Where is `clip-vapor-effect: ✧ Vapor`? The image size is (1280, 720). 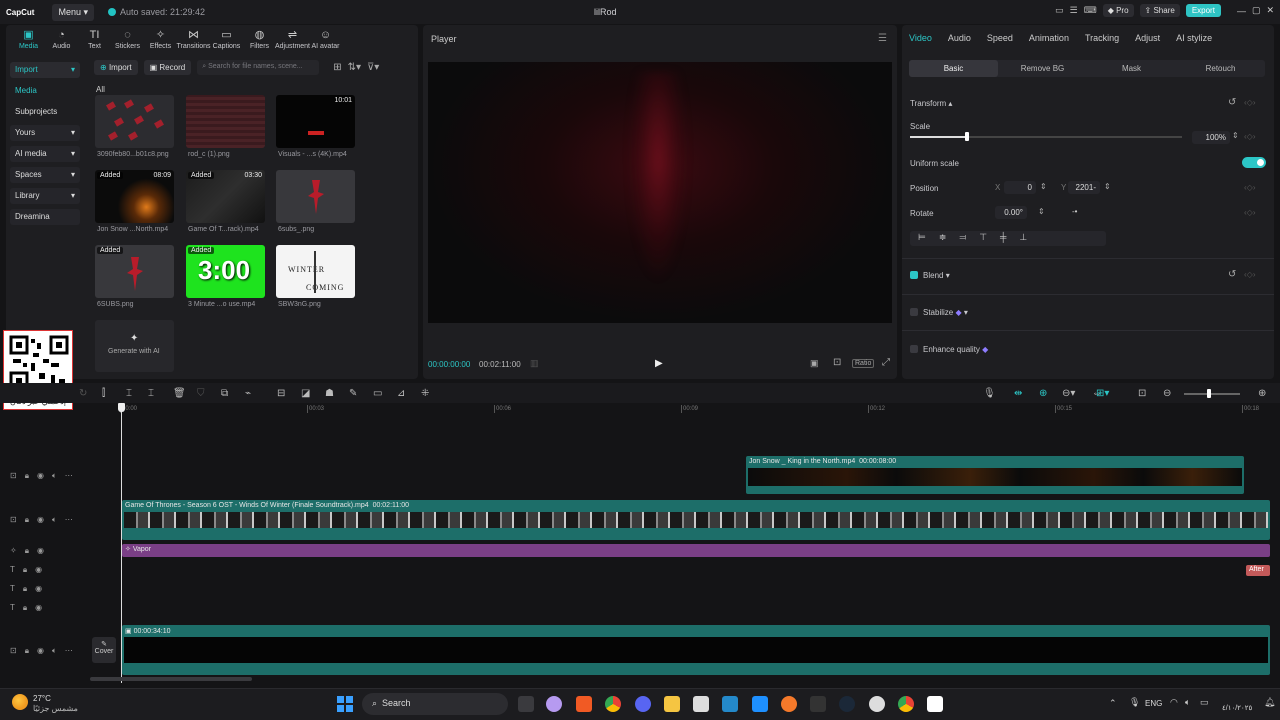 clip-vapor-effect: ✧ Vapor is located at coordinates (696, 550).